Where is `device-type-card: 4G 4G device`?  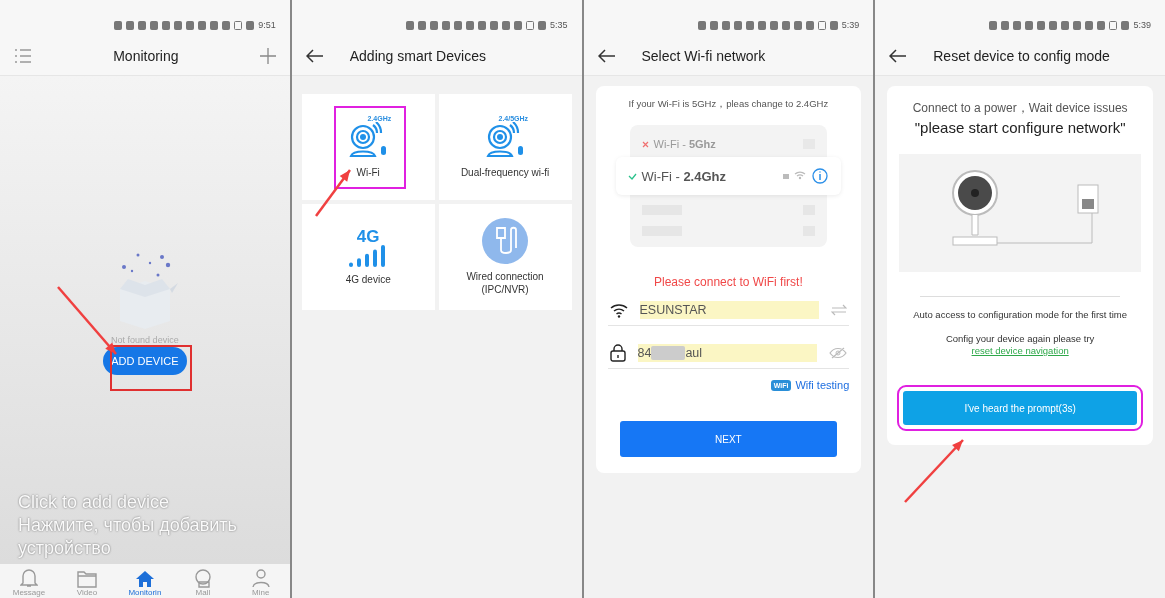 device-type-card: 4G 4G device is located at coordinates (368, 257).